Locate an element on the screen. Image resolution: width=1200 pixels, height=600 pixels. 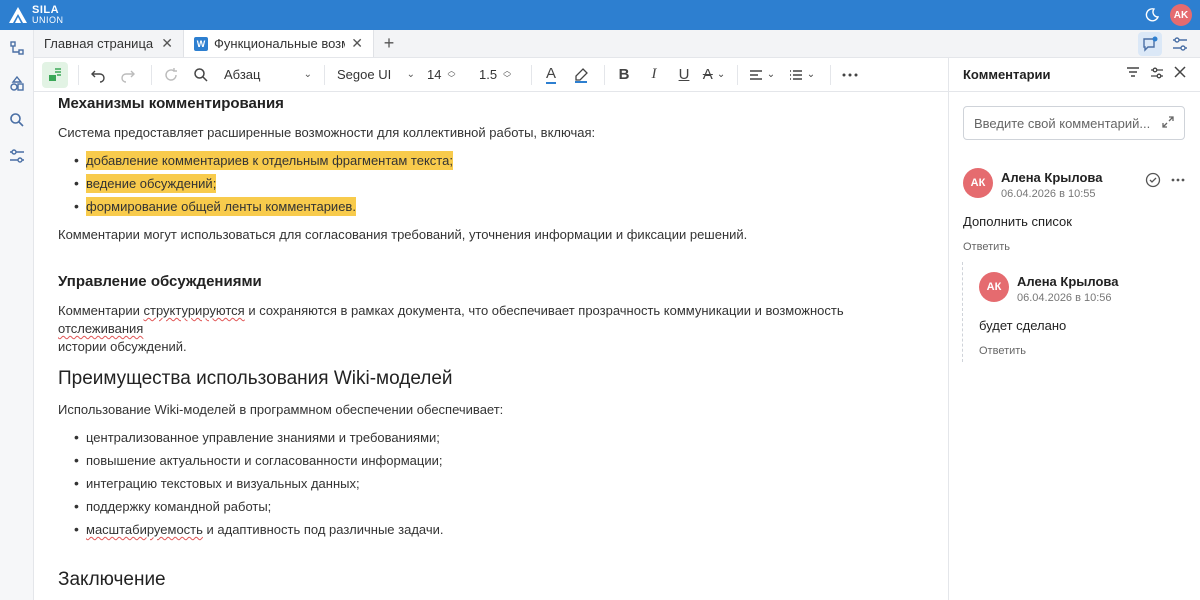
list-select: ⌄ is located at coordinates (802, 75).